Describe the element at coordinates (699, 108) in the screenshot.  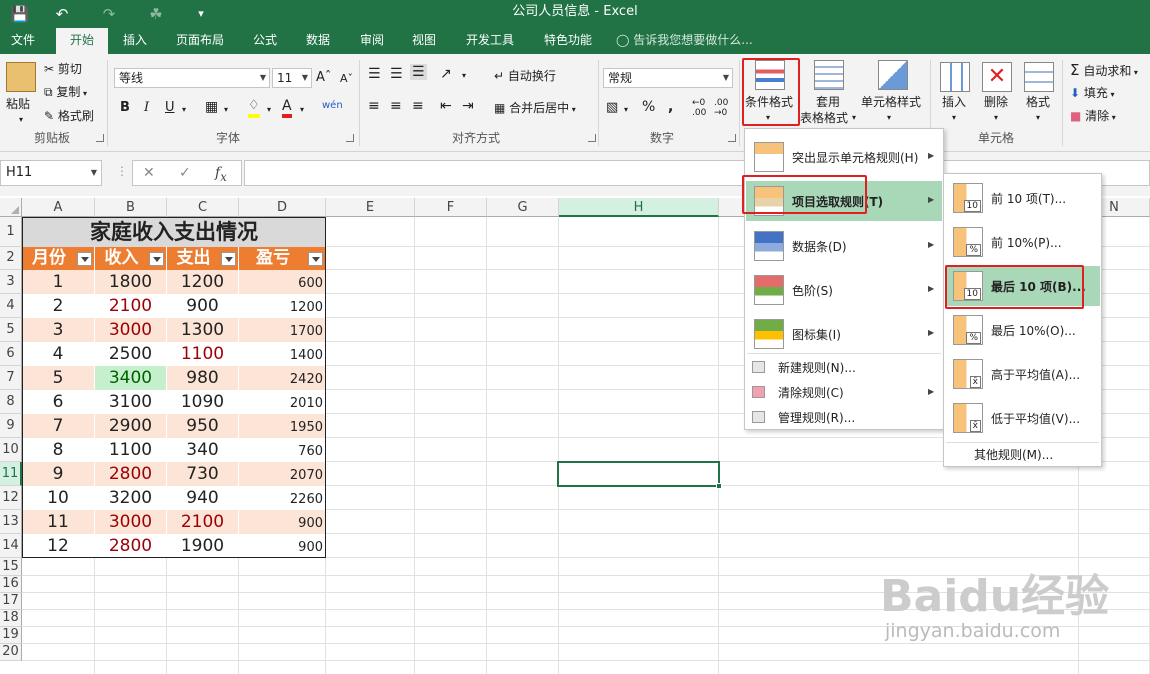
I see `increase-decimal-icon: ←0.00` at that location.